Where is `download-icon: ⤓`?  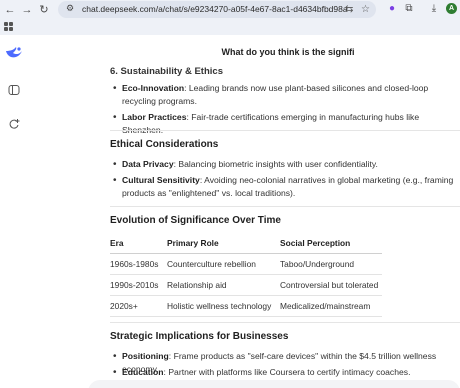 download-icon: ⤓ is located at coordinates (434, 9).